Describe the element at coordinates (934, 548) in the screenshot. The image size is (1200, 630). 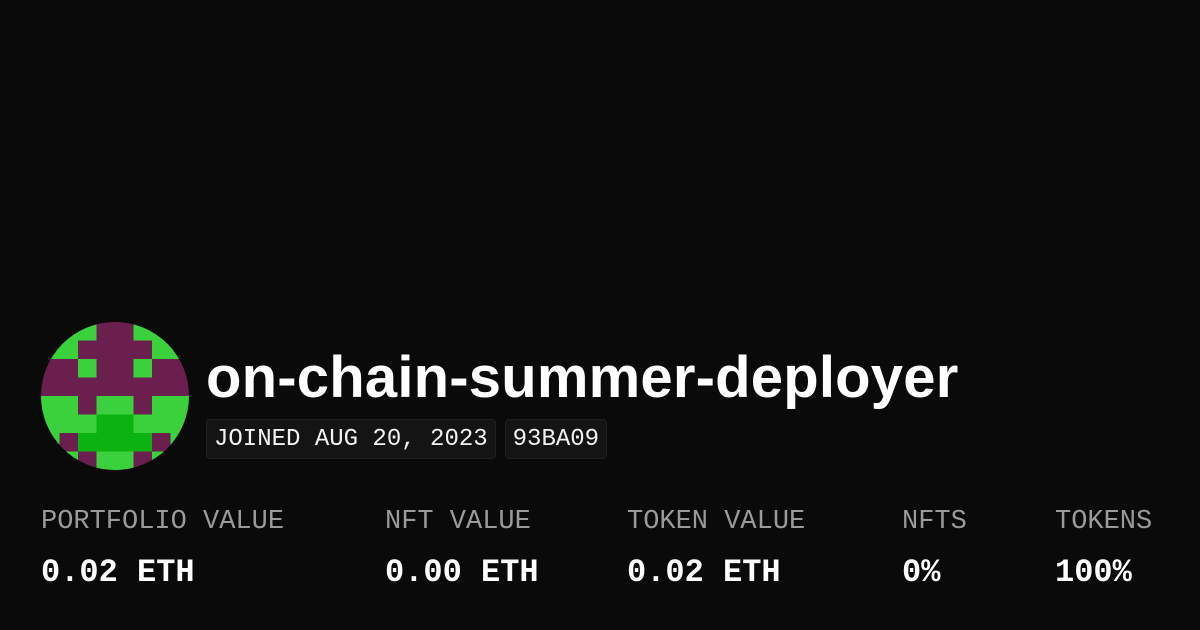
I see `stat-nfts-percent: NFTS 0%` at that location.